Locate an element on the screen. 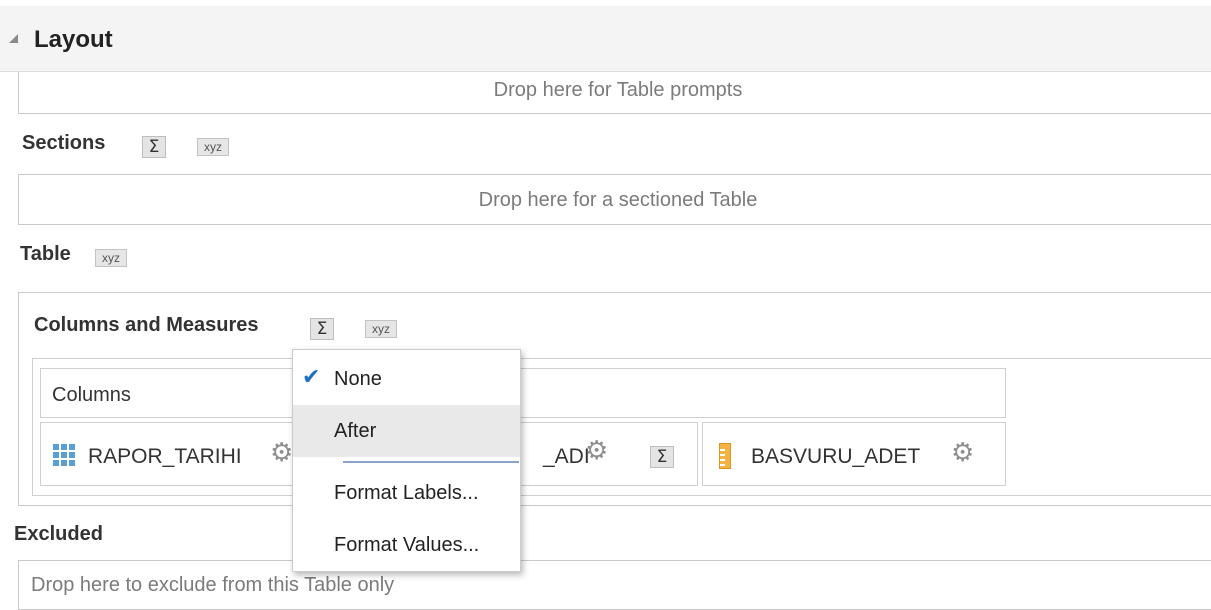 This screenshot has height=610, width=1211. grid-icon is located at coordinates (64, 455).